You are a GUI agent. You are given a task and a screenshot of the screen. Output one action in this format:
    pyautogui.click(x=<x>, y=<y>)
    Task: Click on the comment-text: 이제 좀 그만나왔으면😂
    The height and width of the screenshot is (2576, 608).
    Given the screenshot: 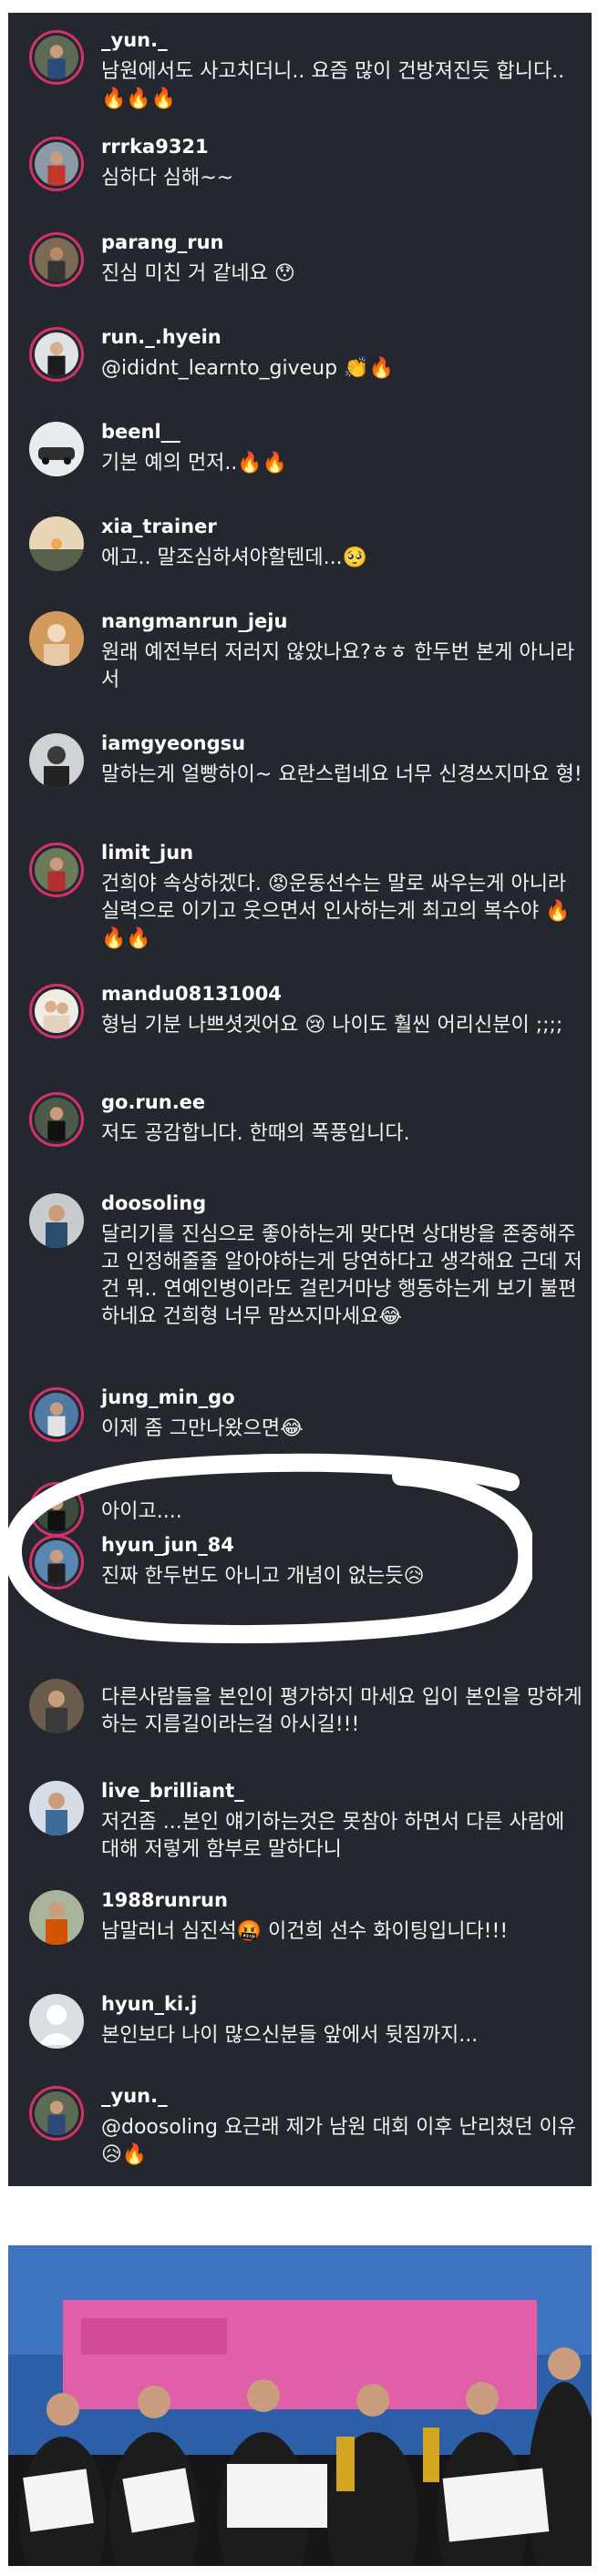 What is the action you would take?
    pyautogui.click(x=203, y=1428)
    